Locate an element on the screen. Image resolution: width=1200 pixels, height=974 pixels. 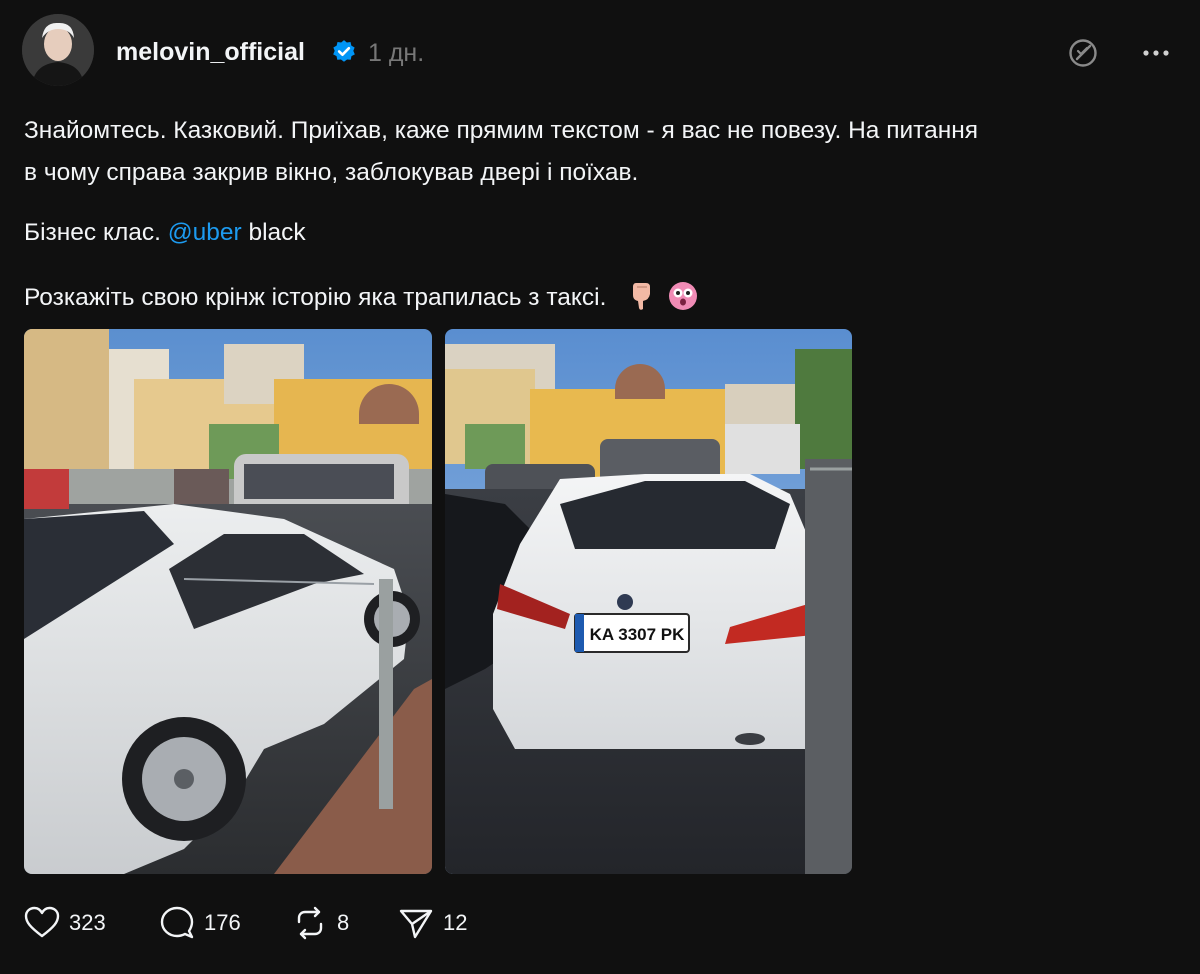
verified-badge-icon is located at coordinates (344, 51).